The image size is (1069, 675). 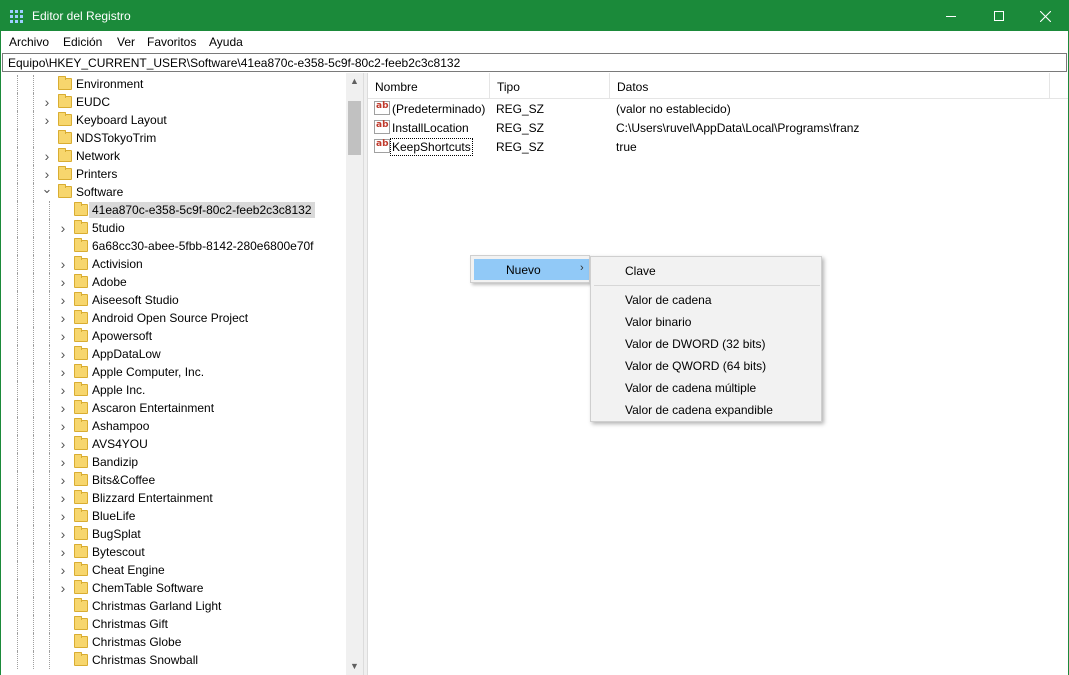 I want to click on tree-item: Christmas Gift, so click(x=173, y=624).